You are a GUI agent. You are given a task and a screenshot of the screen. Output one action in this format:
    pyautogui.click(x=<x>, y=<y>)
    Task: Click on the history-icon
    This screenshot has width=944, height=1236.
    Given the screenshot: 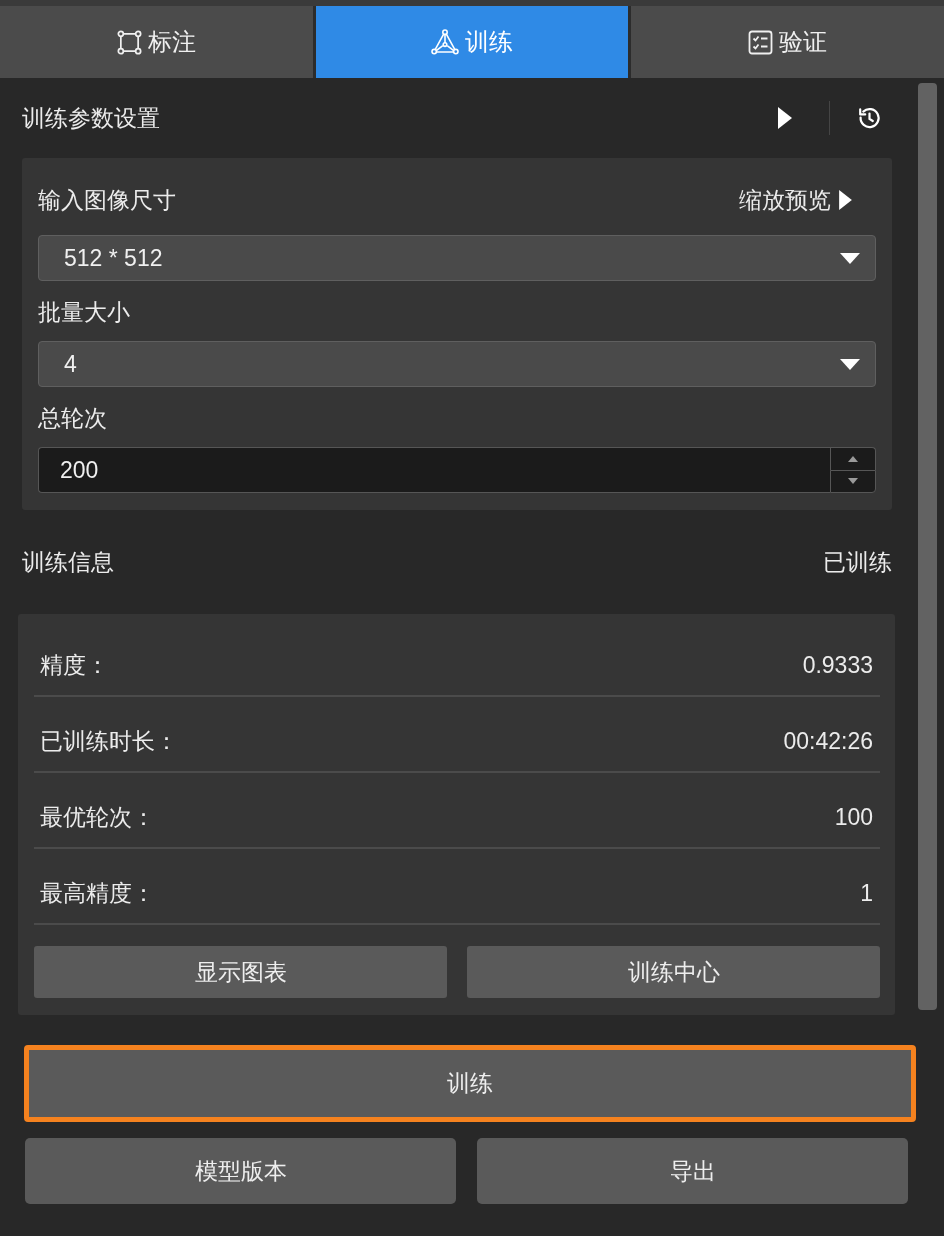 What is the action you would take?
    pyautogui.click(x=869, y=118)
    